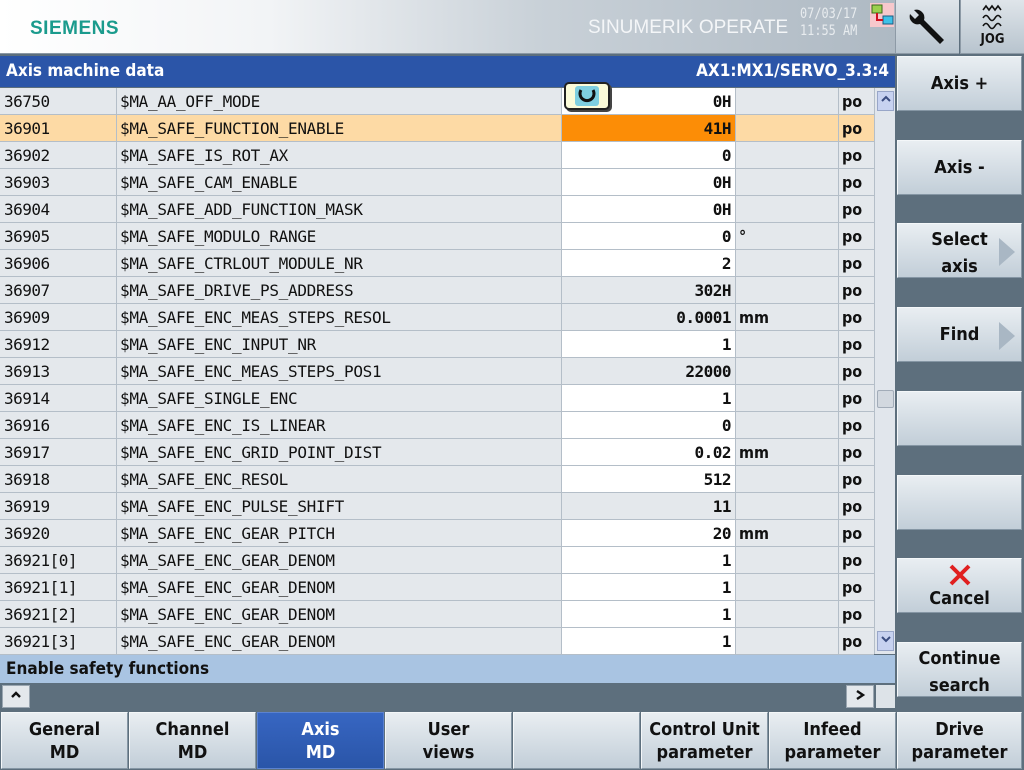 Image resolution: width=1024 pixels, height=770 pixels. Describe the element at coordinates (437, 614) in the screenshot. I see `table-row: 36921[2] $MA_SAFE_ENC_GEAR_DENOM 1 po` at that location.